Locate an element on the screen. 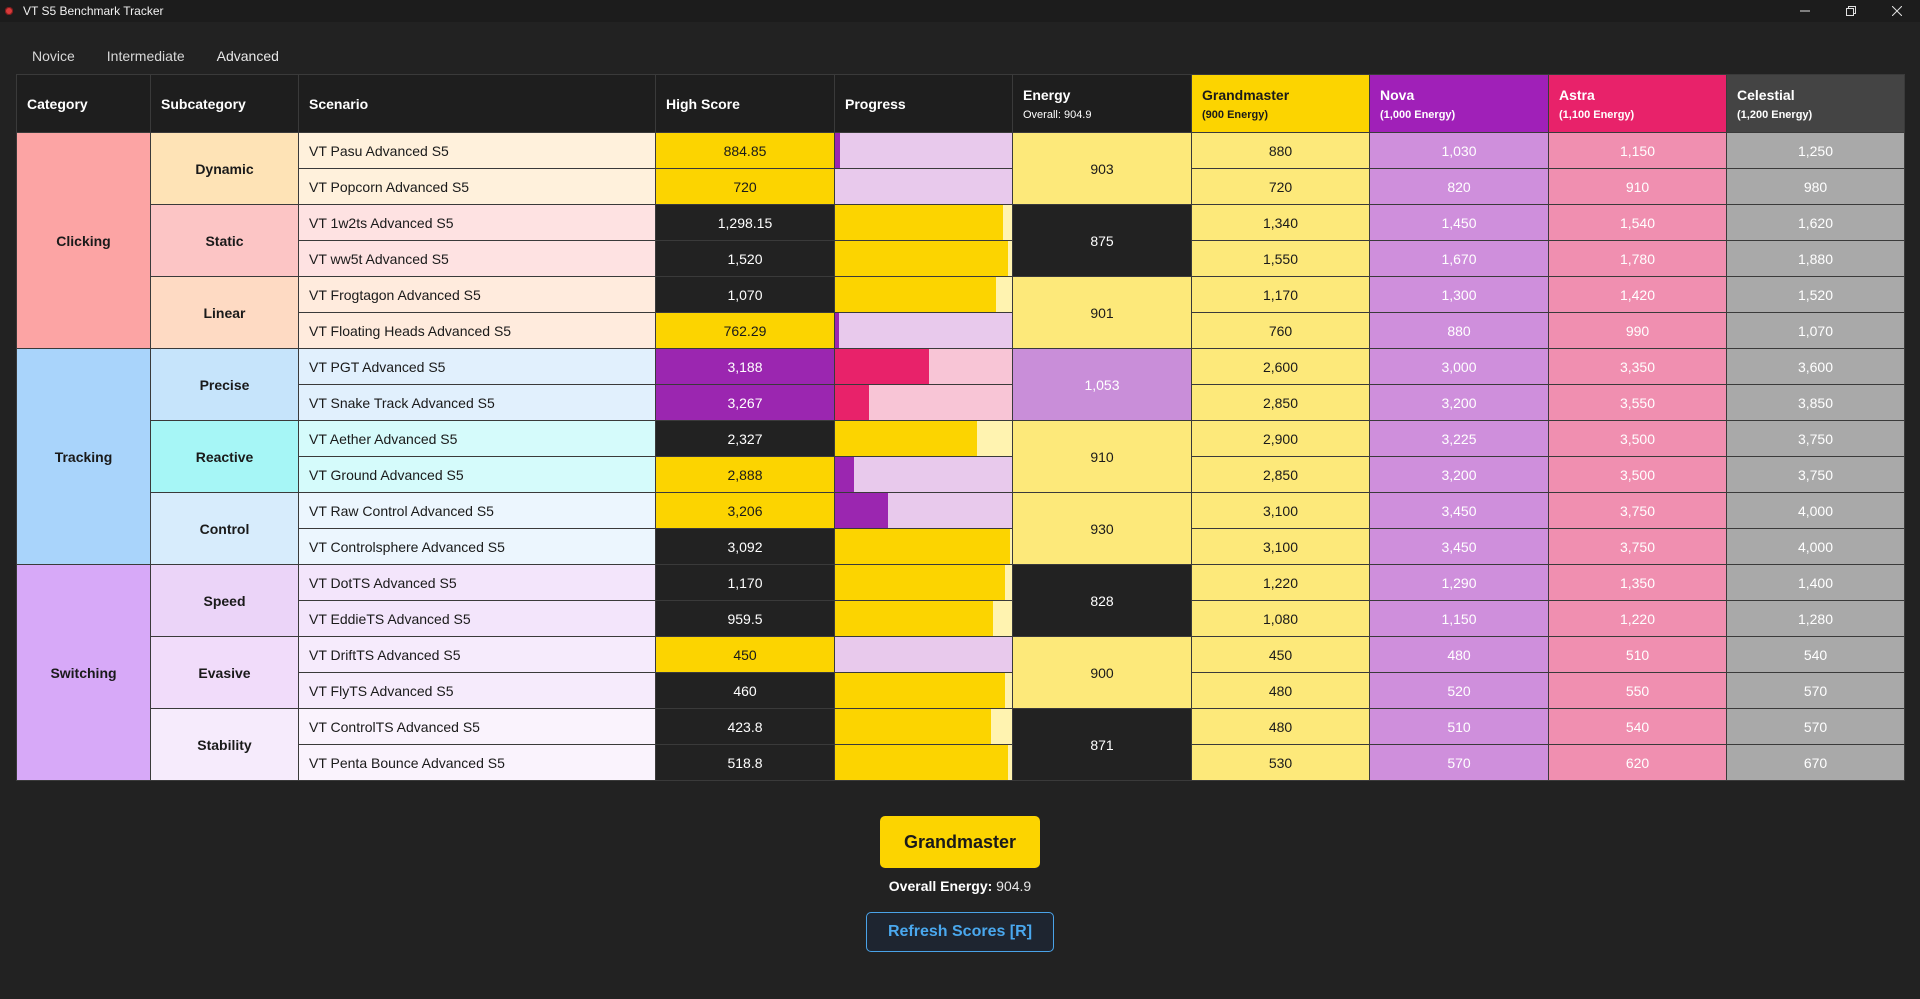 This screenshot has width=1920, height=999. high-score-cell: 518.8 is located at coordinates (745, 762).